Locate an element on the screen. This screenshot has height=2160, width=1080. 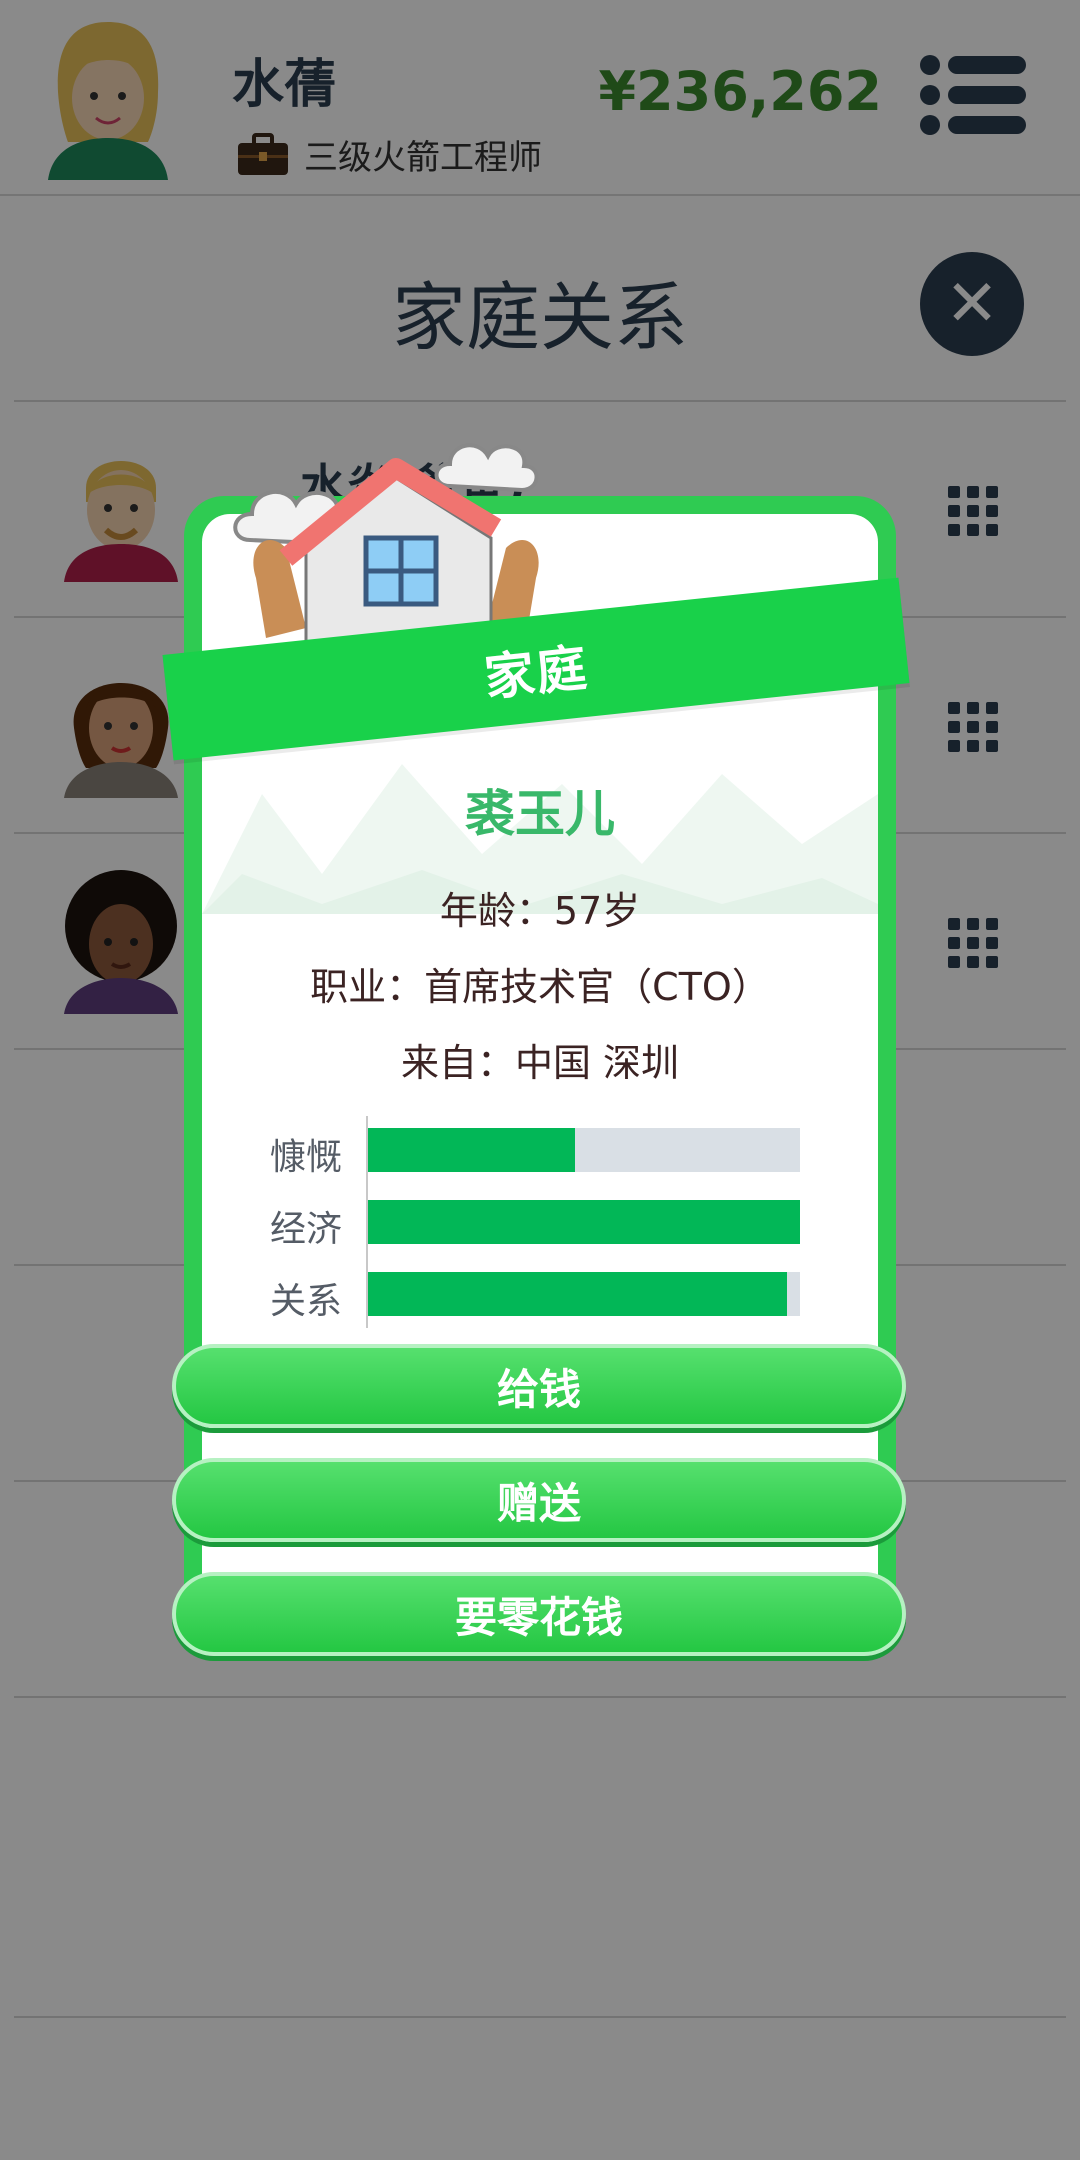
gift-button: 赠送 is located at coordinates (539, 1500).